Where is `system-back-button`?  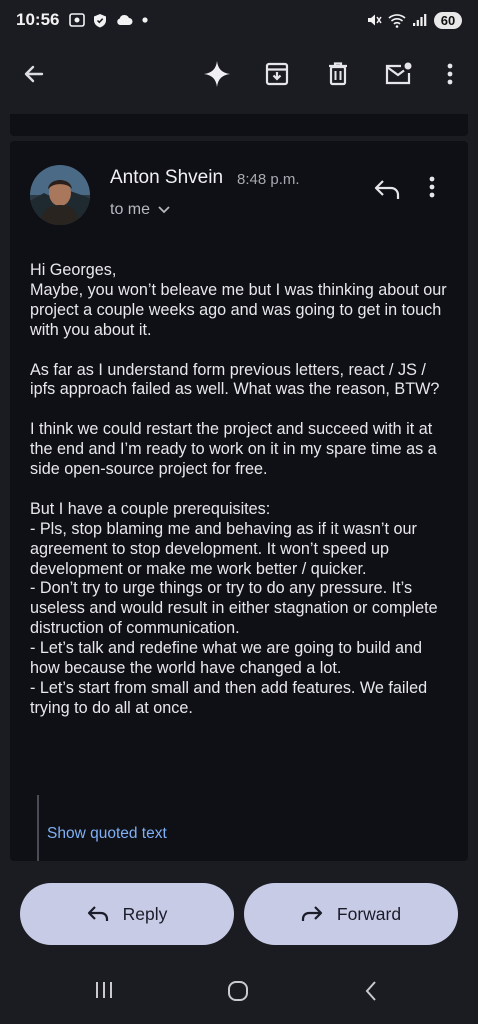 system-back-button is located at coordinates (371, 993).